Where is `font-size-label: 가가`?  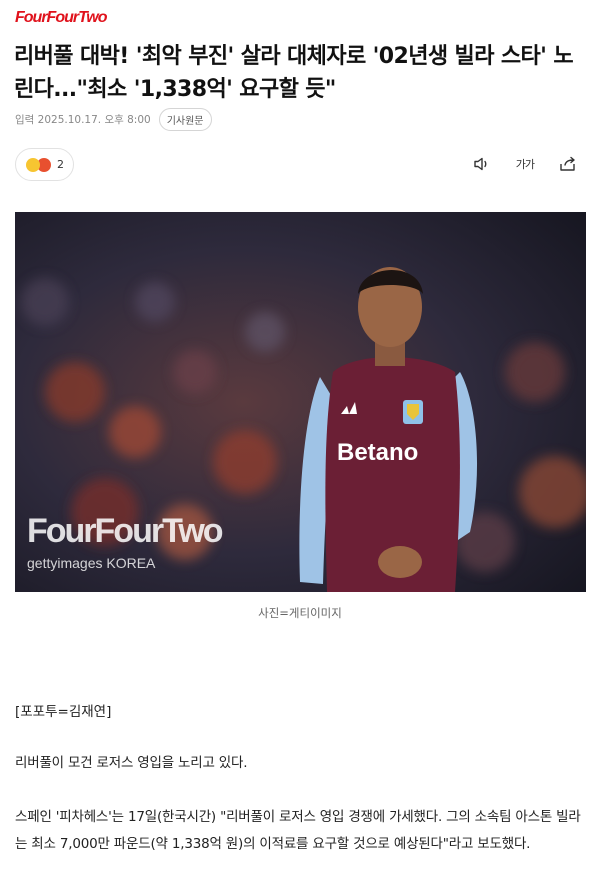 font-size-label: 가가 is located at coordinates (525, 164).